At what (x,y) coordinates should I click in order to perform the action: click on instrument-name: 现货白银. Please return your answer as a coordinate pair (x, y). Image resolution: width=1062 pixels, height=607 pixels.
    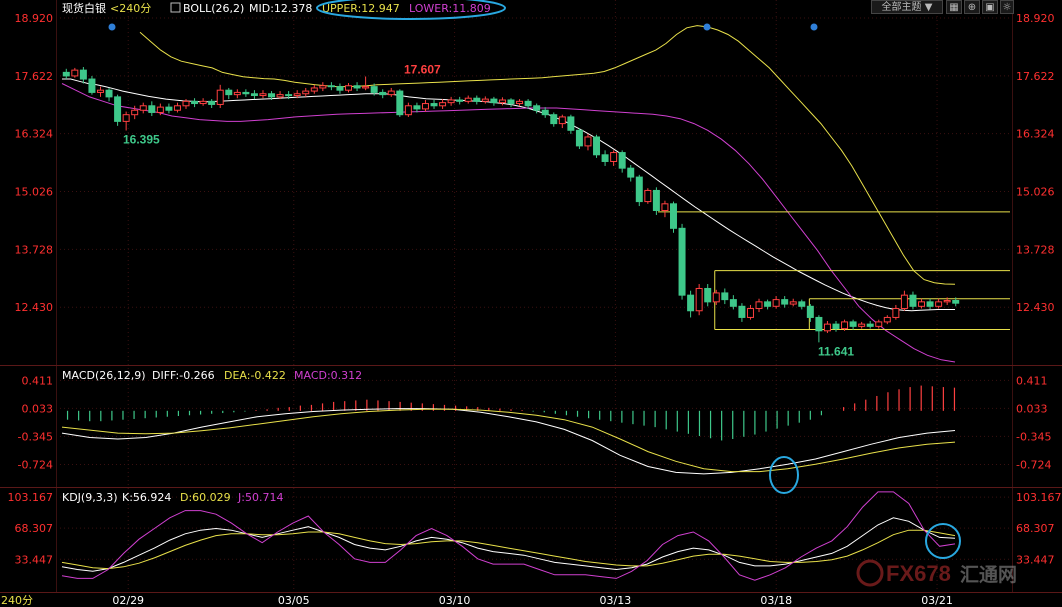
    Looking at the image, I should click on (84, 8).